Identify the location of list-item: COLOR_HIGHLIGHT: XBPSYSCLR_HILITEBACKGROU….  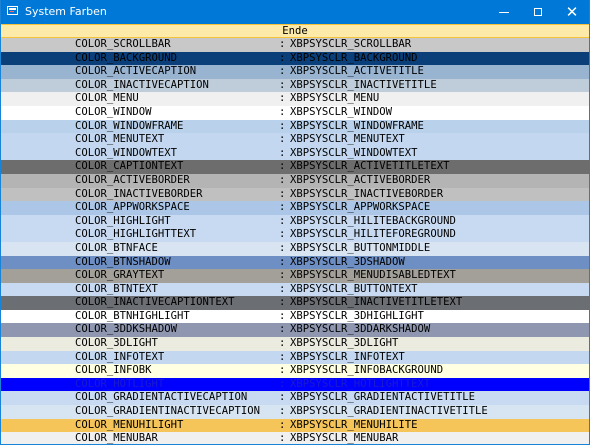
(295, 221).